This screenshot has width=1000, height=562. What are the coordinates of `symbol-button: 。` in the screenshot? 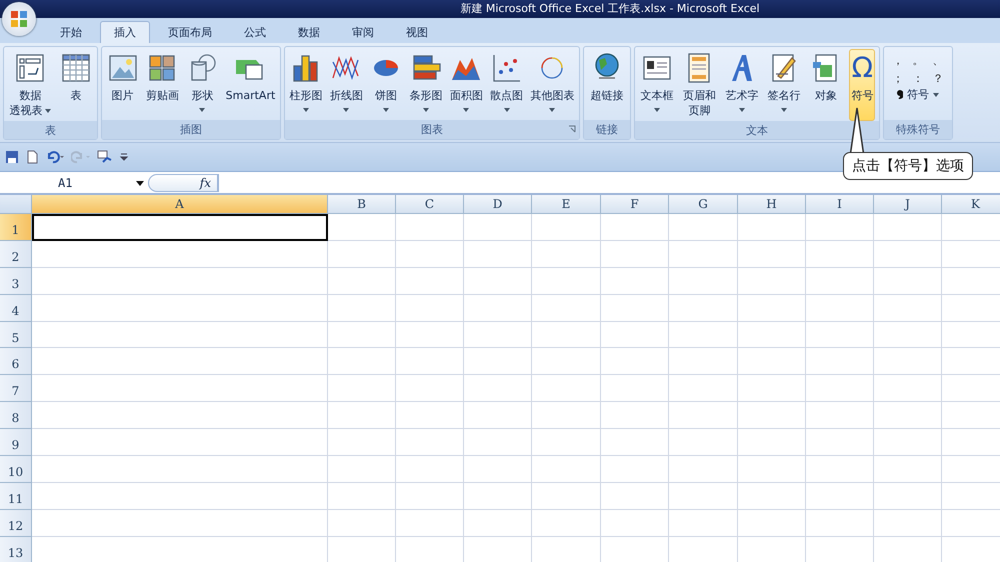 It's located at (918, 60).